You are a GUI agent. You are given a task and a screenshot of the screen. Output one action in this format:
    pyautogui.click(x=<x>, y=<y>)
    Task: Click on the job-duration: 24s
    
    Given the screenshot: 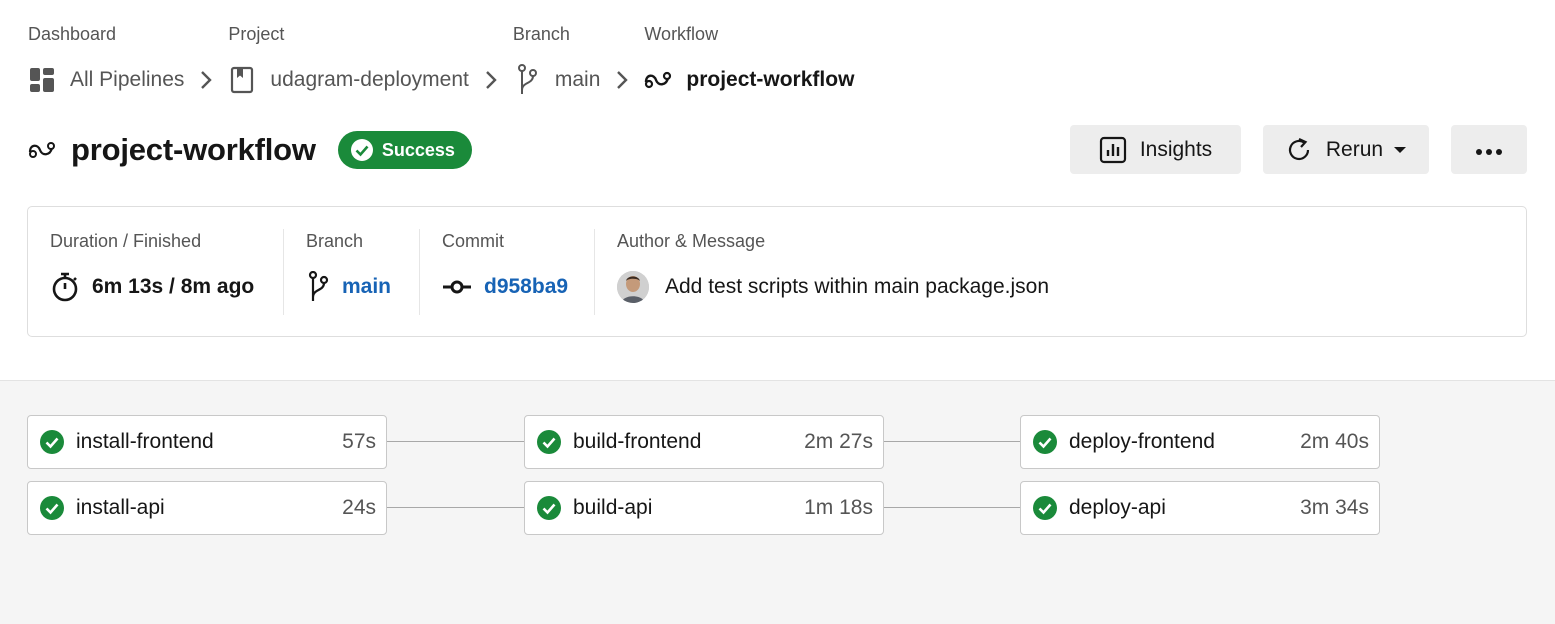 What is the action you would take?
    pyautogui.click(x=359, y=507)
    